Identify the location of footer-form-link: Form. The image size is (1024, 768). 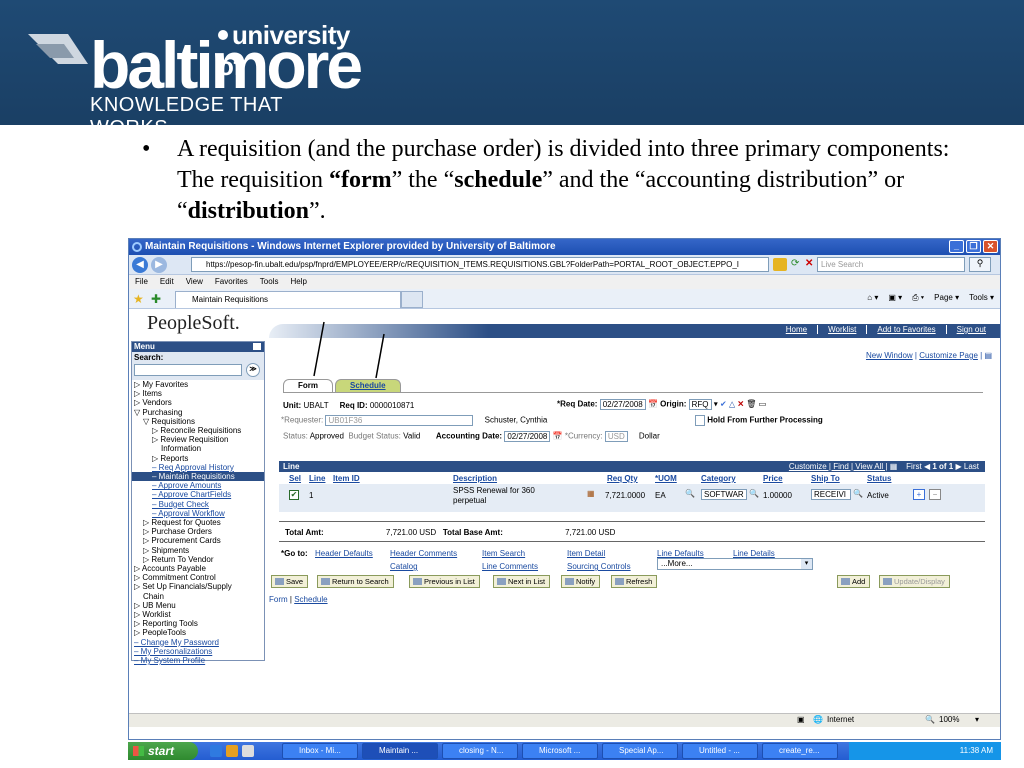
(278, 599).